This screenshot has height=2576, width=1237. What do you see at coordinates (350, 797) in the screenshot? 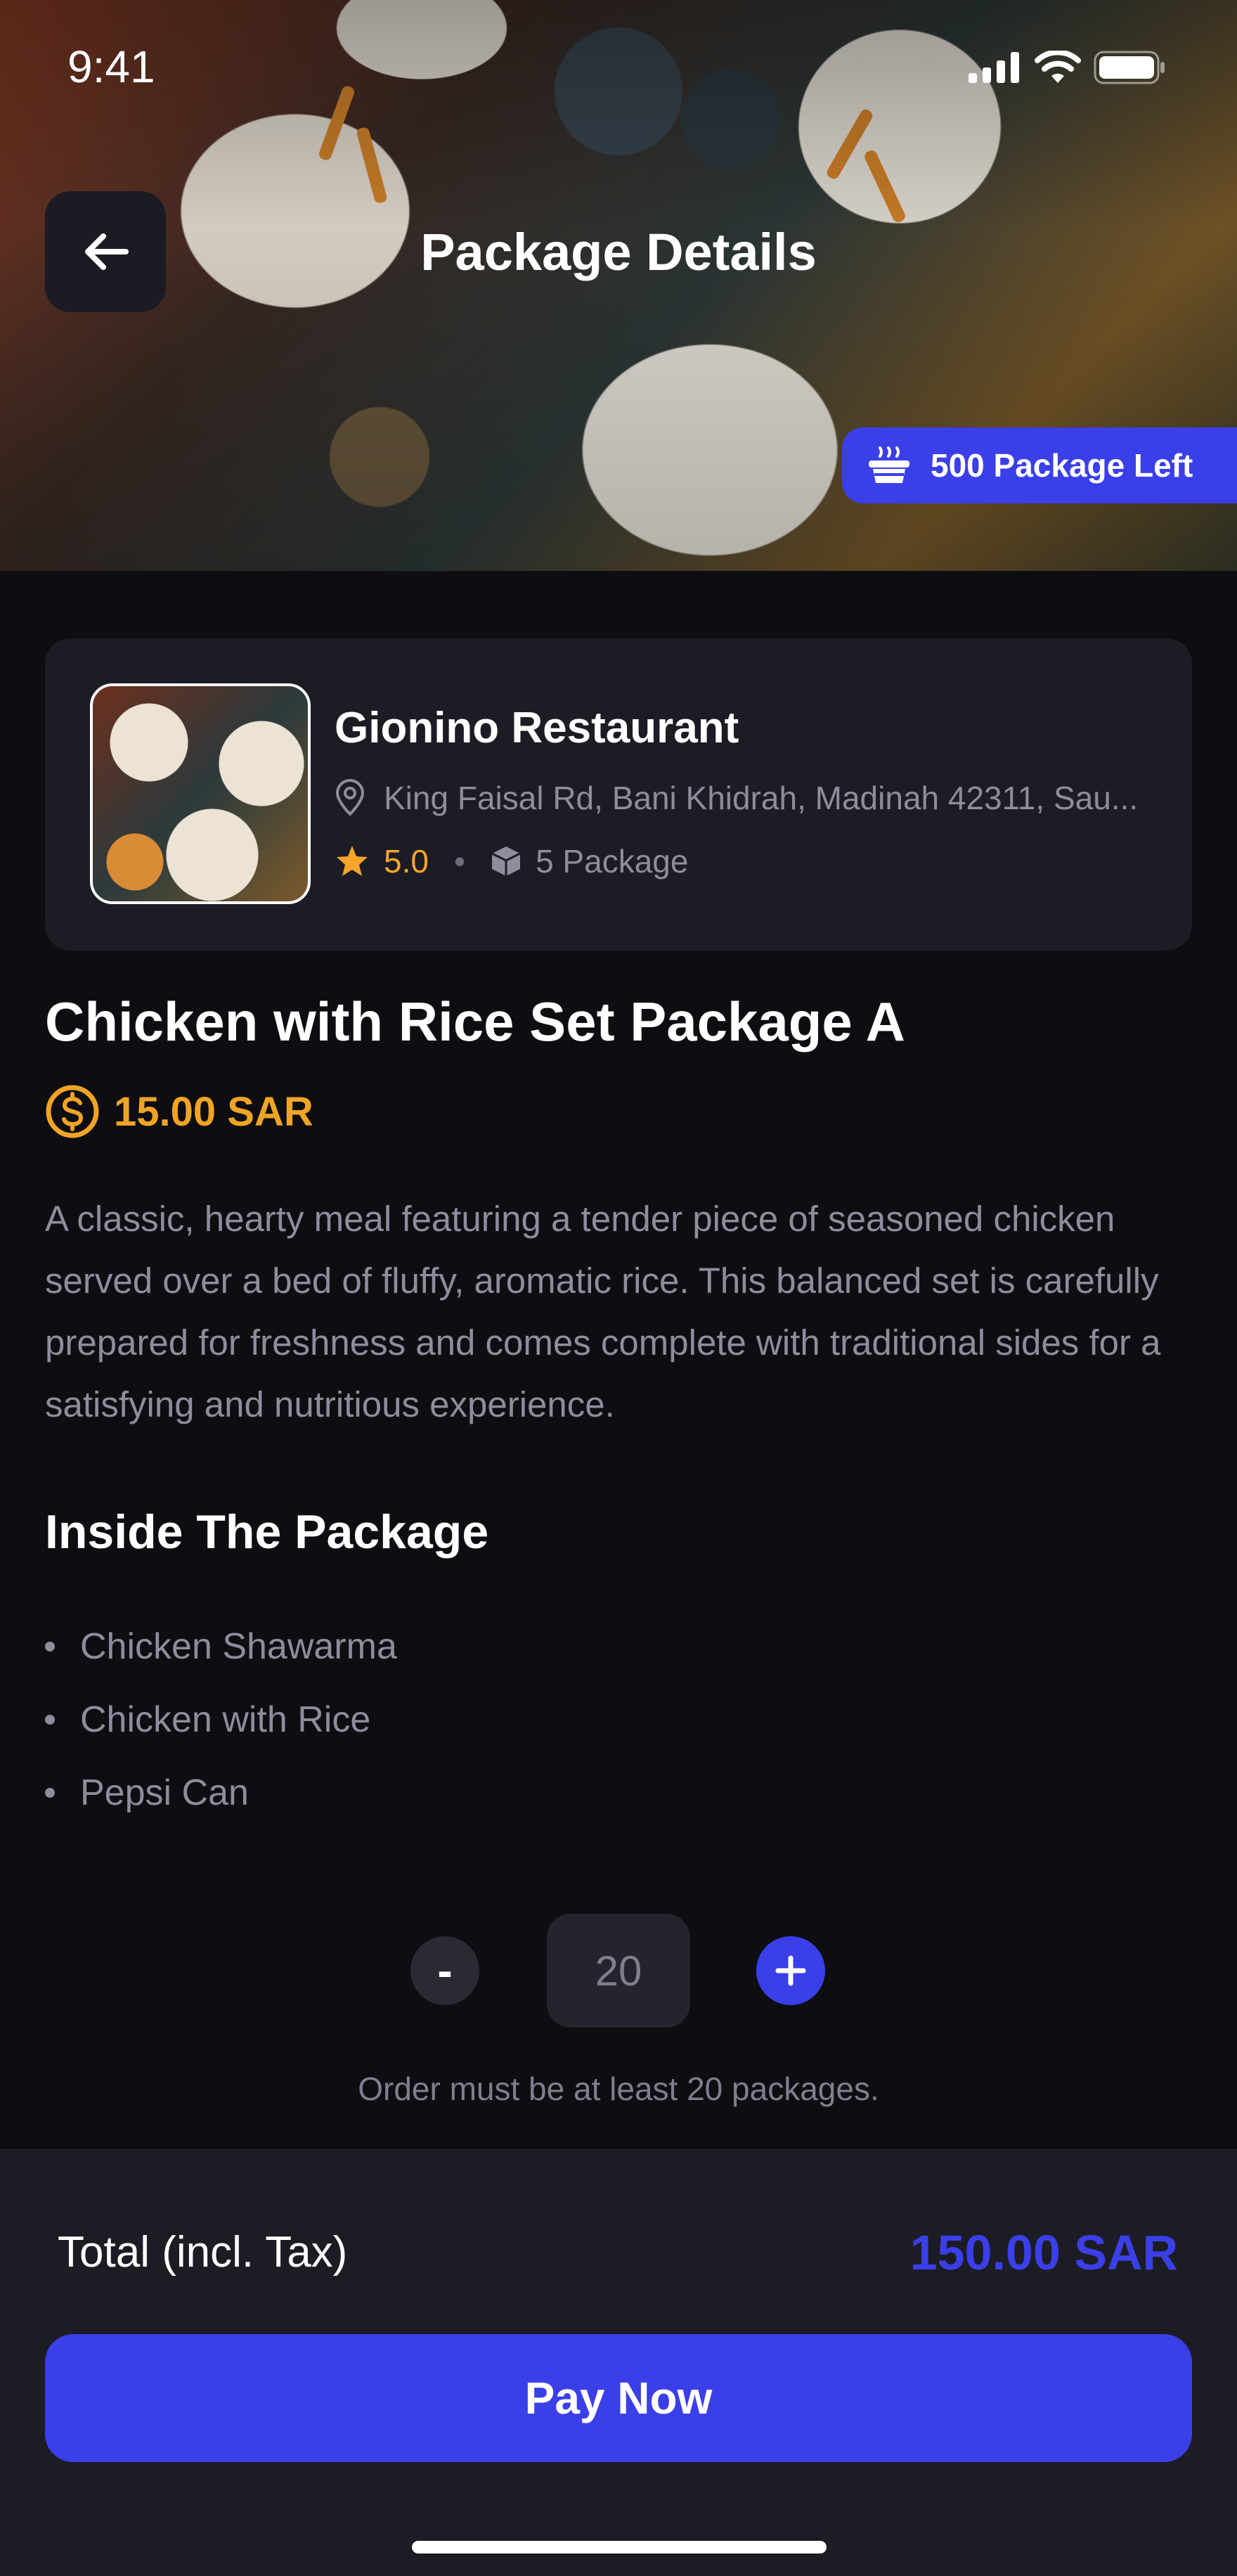
I see `location-pin-icon` at bounding box center [350, 797].